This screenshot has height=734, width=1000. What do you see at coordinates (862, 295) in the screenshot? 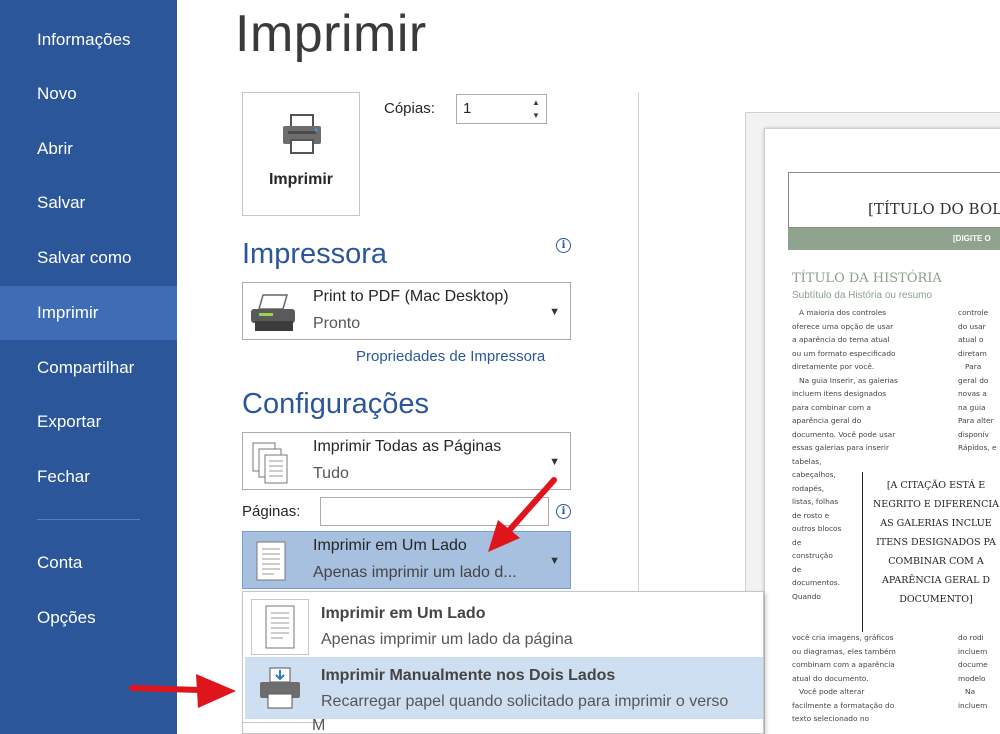
I see `preview-story-subtitle: Subtítulo da História ou resumo` at bounding box center [862, 295].